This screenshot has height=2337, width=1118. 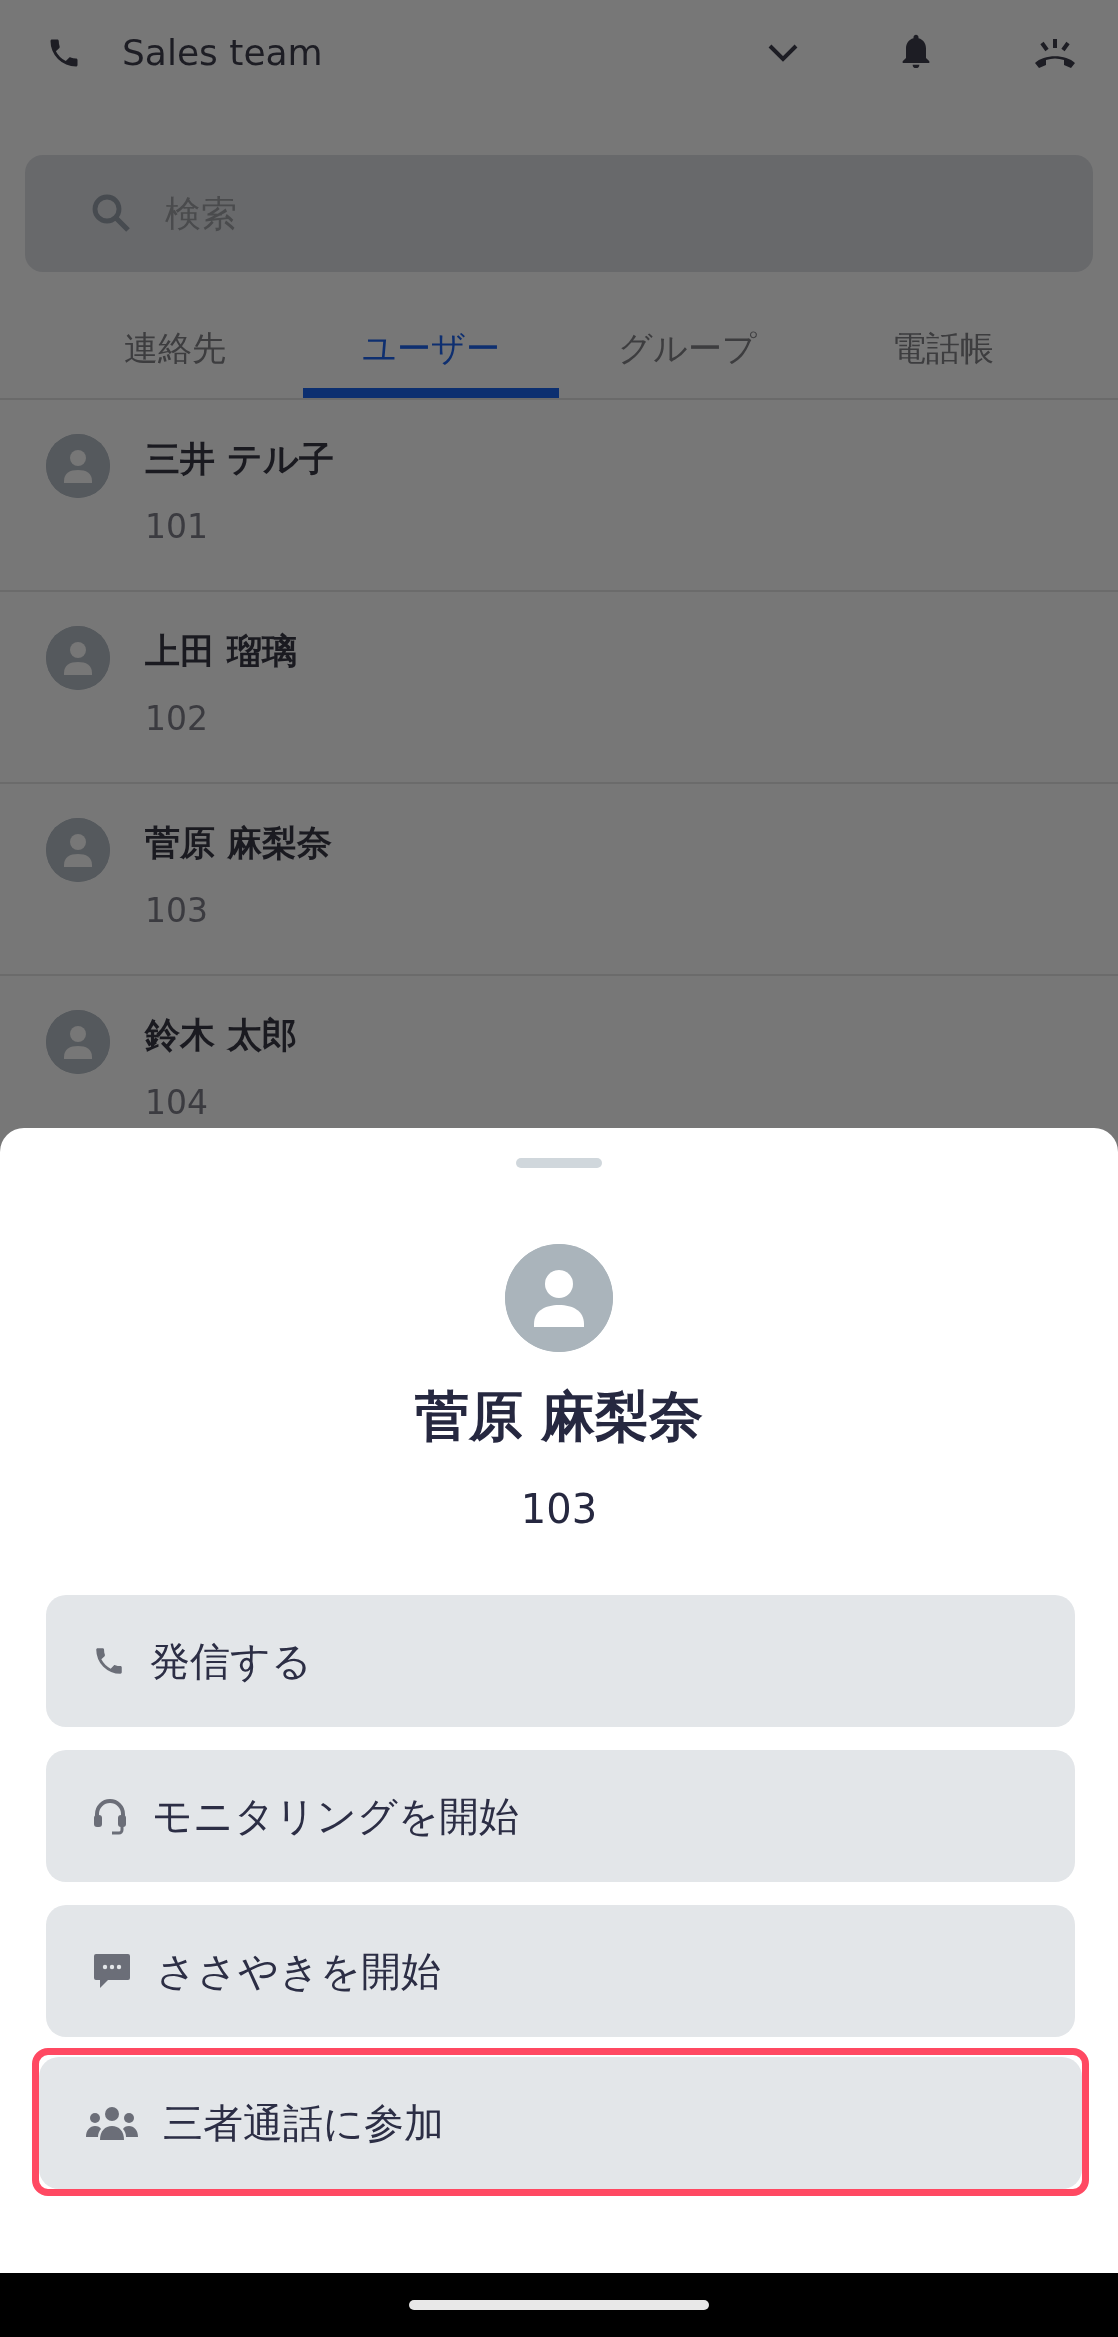 I want to click on avatar-icon, so click(x=559, y=1298).